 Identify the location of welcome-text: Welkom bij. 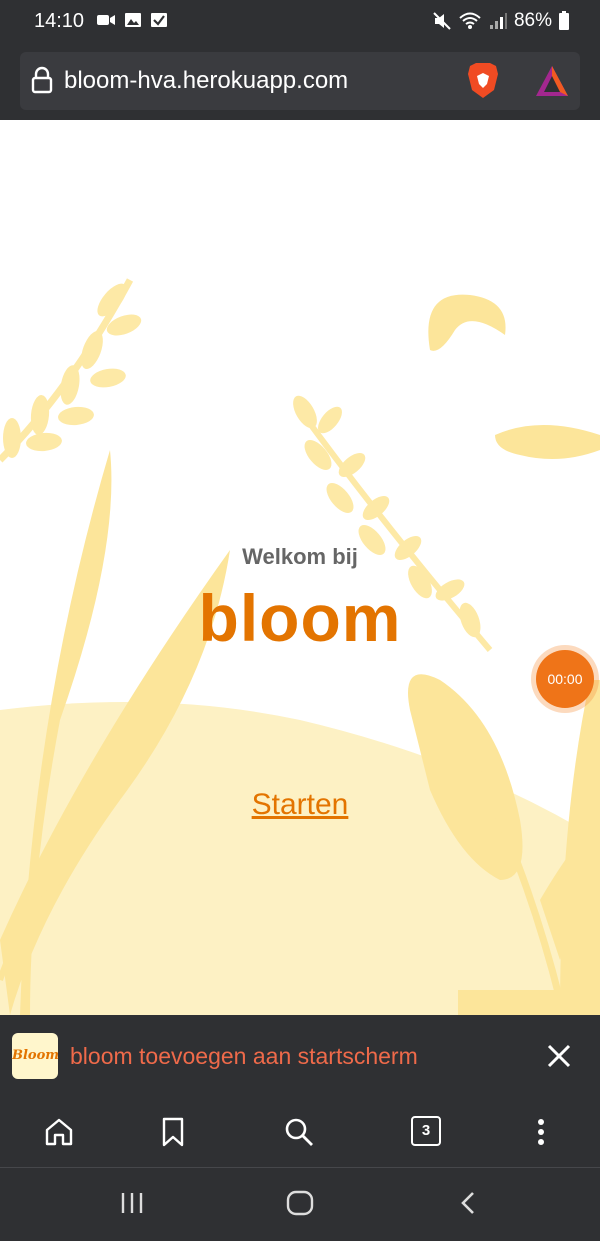
(300, 556).